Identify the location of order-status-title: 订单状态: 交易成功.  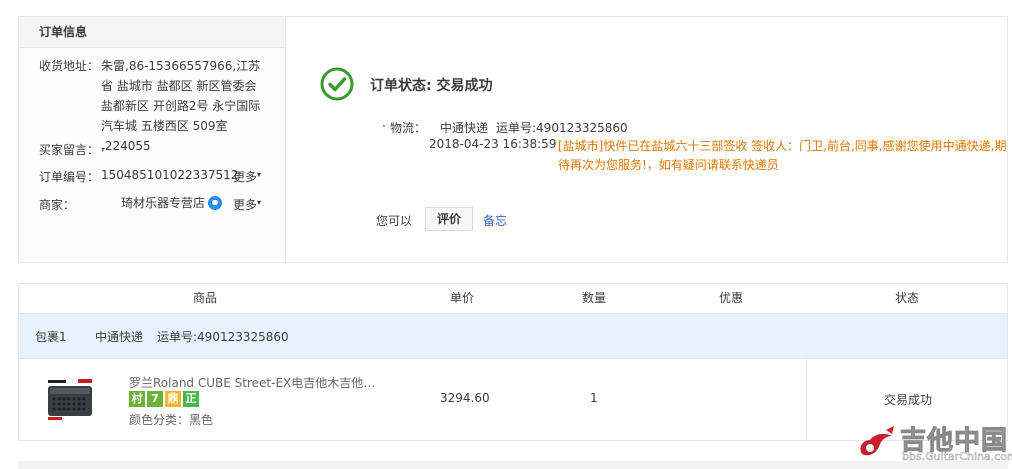
(431, 86).